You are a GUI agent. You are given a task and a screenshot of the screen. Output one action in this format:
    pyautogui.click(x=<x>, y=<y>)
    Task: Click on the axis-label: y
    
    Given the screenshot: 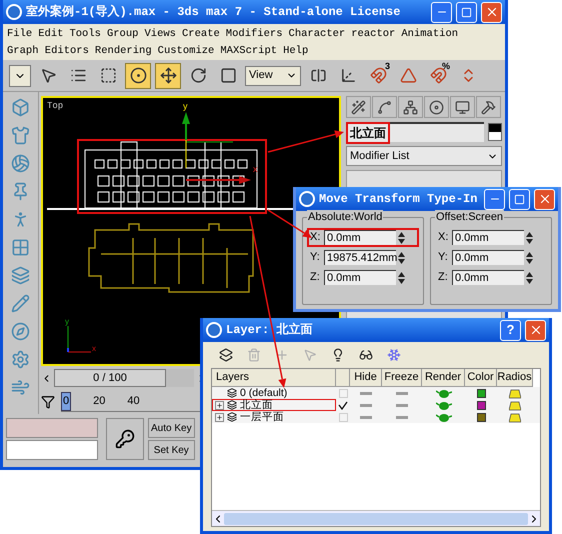 What is the action you would take?
    pyautogui.click(x=185, y=106)
    